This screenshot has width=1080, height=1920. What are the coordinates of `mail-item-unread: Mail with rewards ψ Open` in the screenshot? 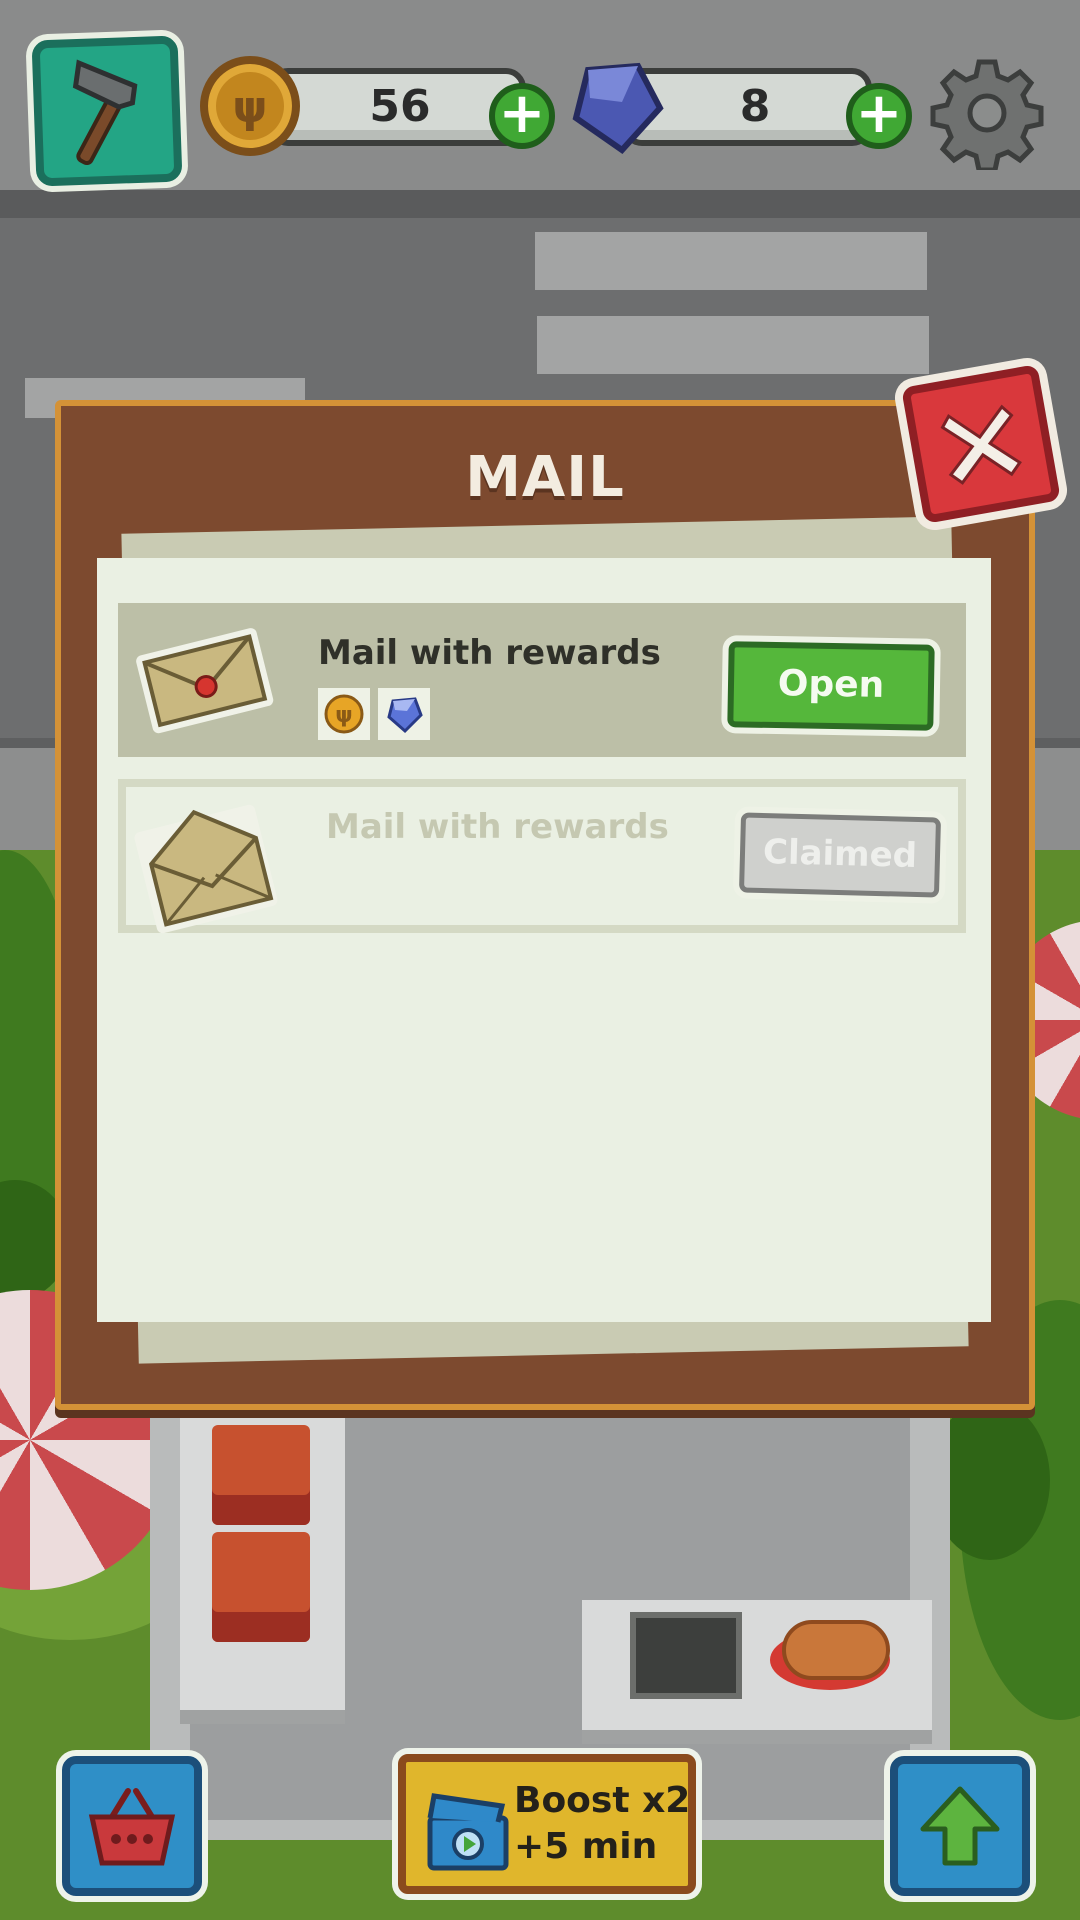 It's located at (542, 680).